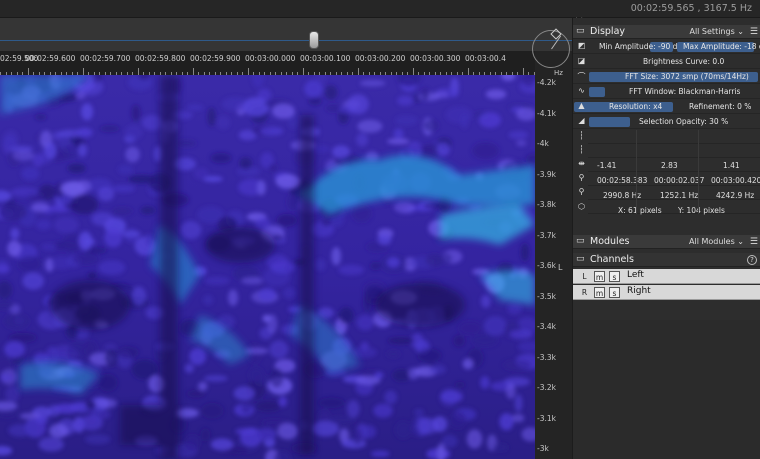  I want to click on freq-tick-label: -4.1k, so click(546, 113).